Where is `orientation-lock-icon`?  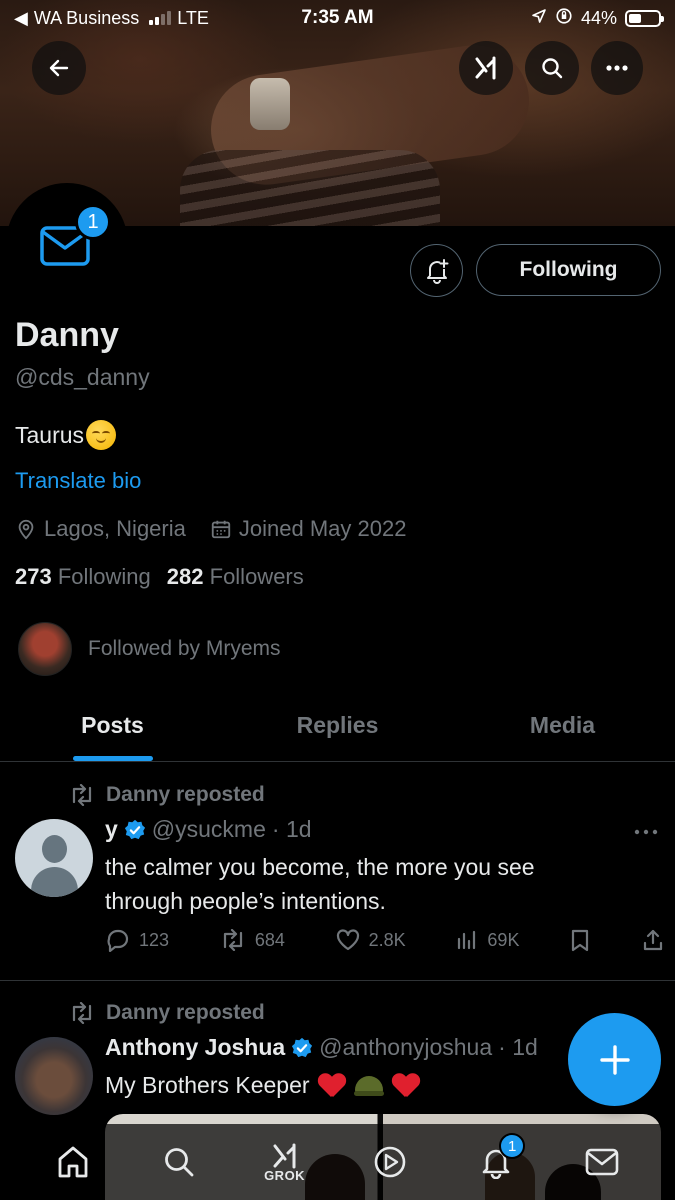 orientation-lock-icon is located at coordinates (564, 18).